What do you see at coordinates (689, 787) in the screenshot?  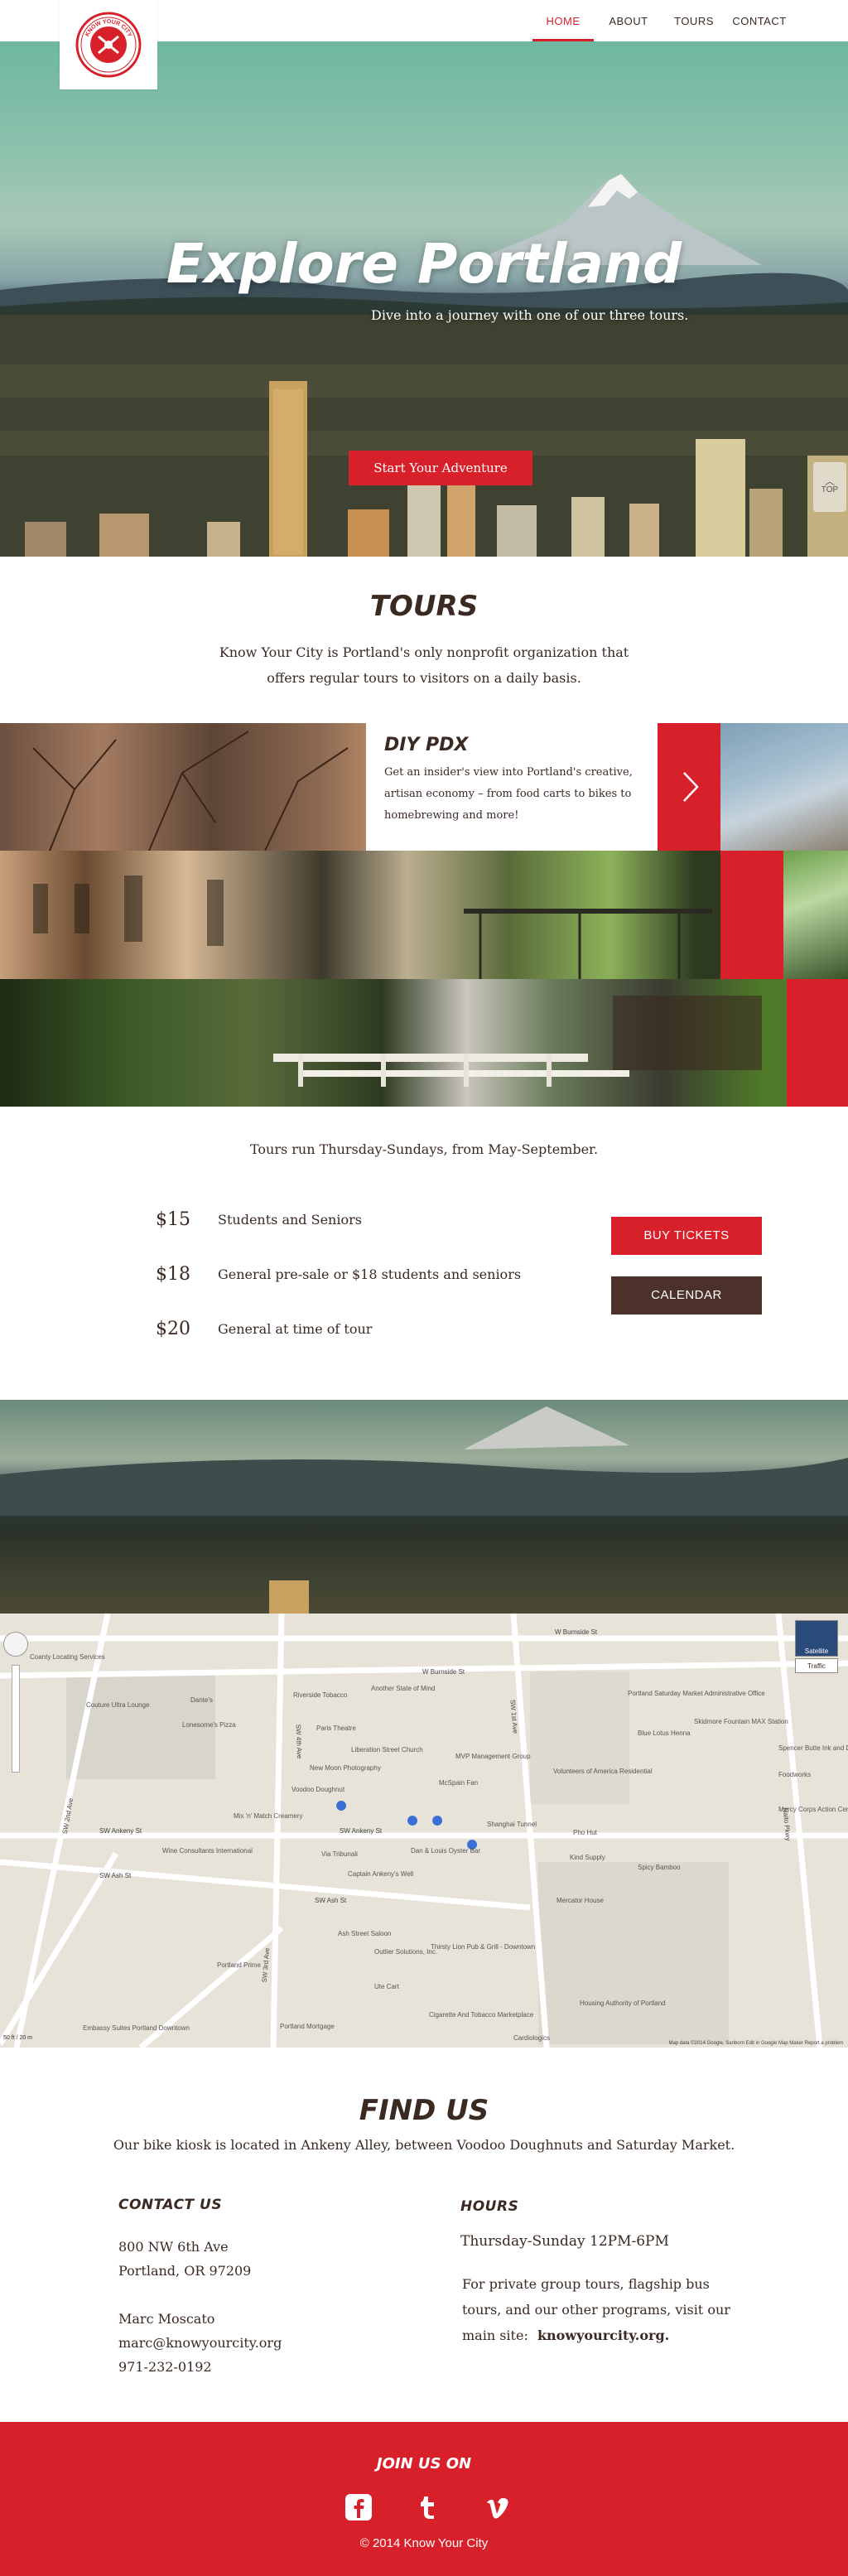 I see `tour-next-button` at bounding box center [689, 787].